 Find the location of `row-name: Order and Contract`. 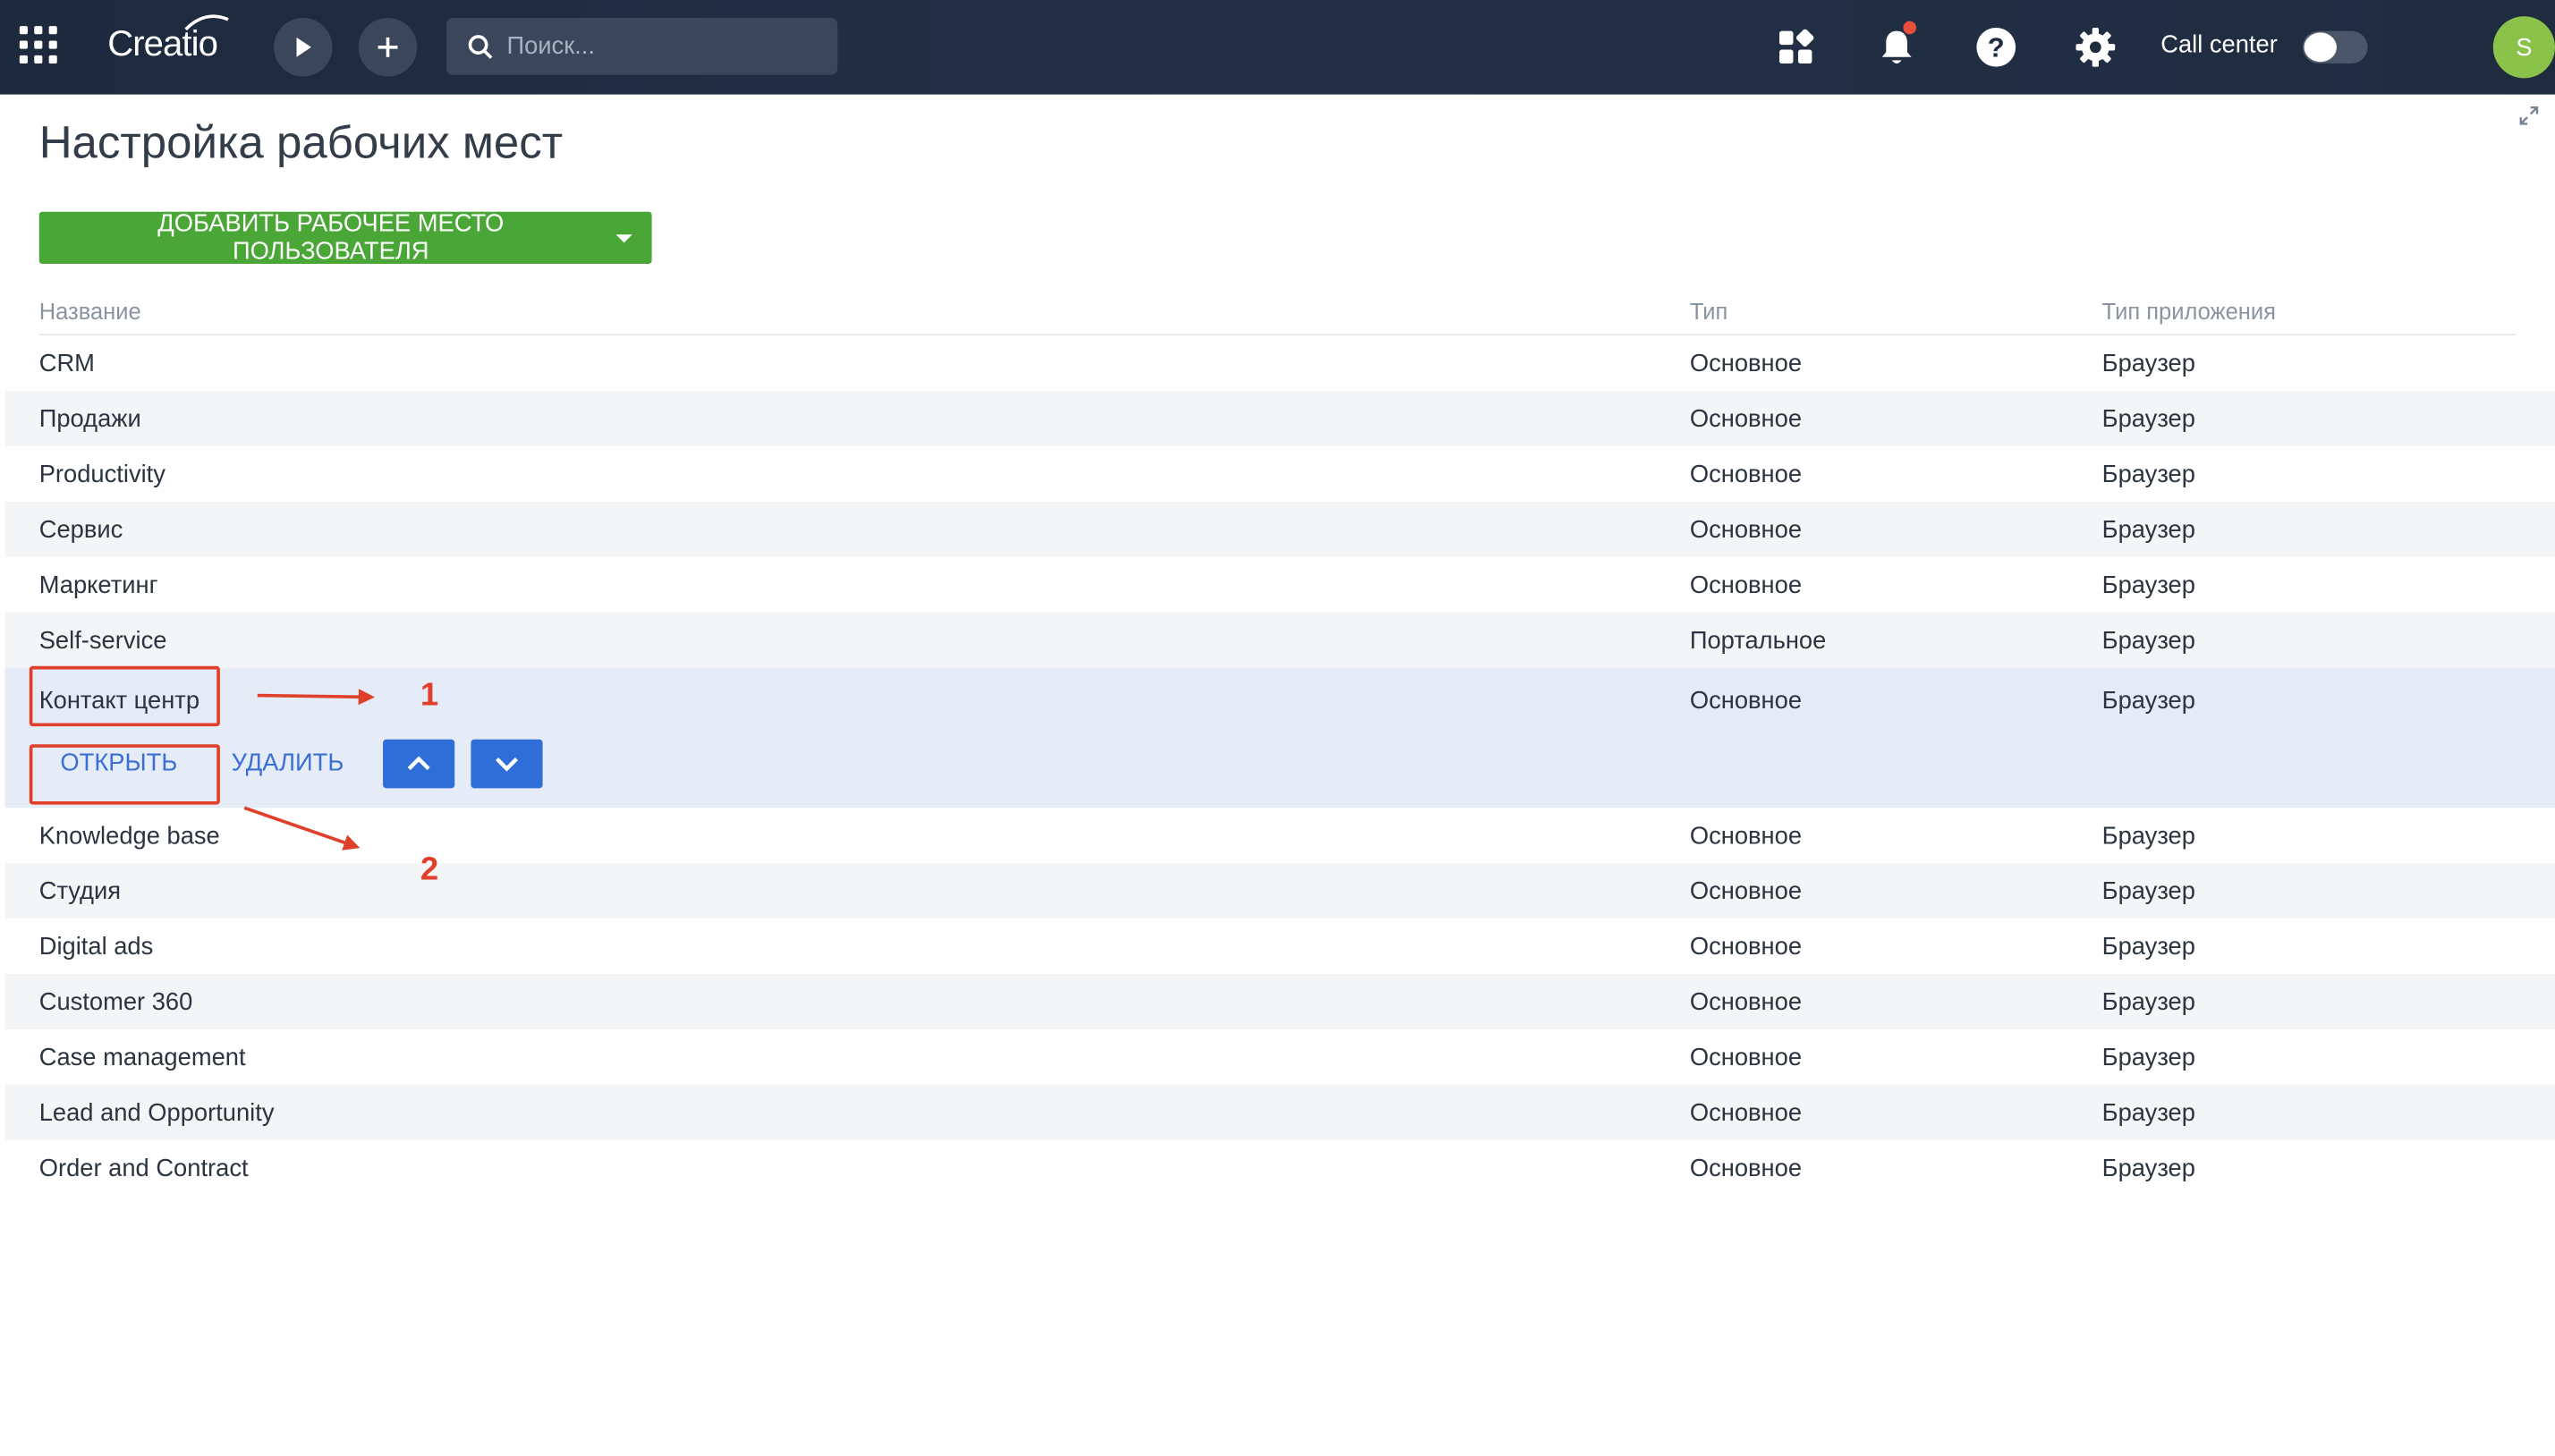

row-name: Order and Contract is located at coordinates (144, 1169).